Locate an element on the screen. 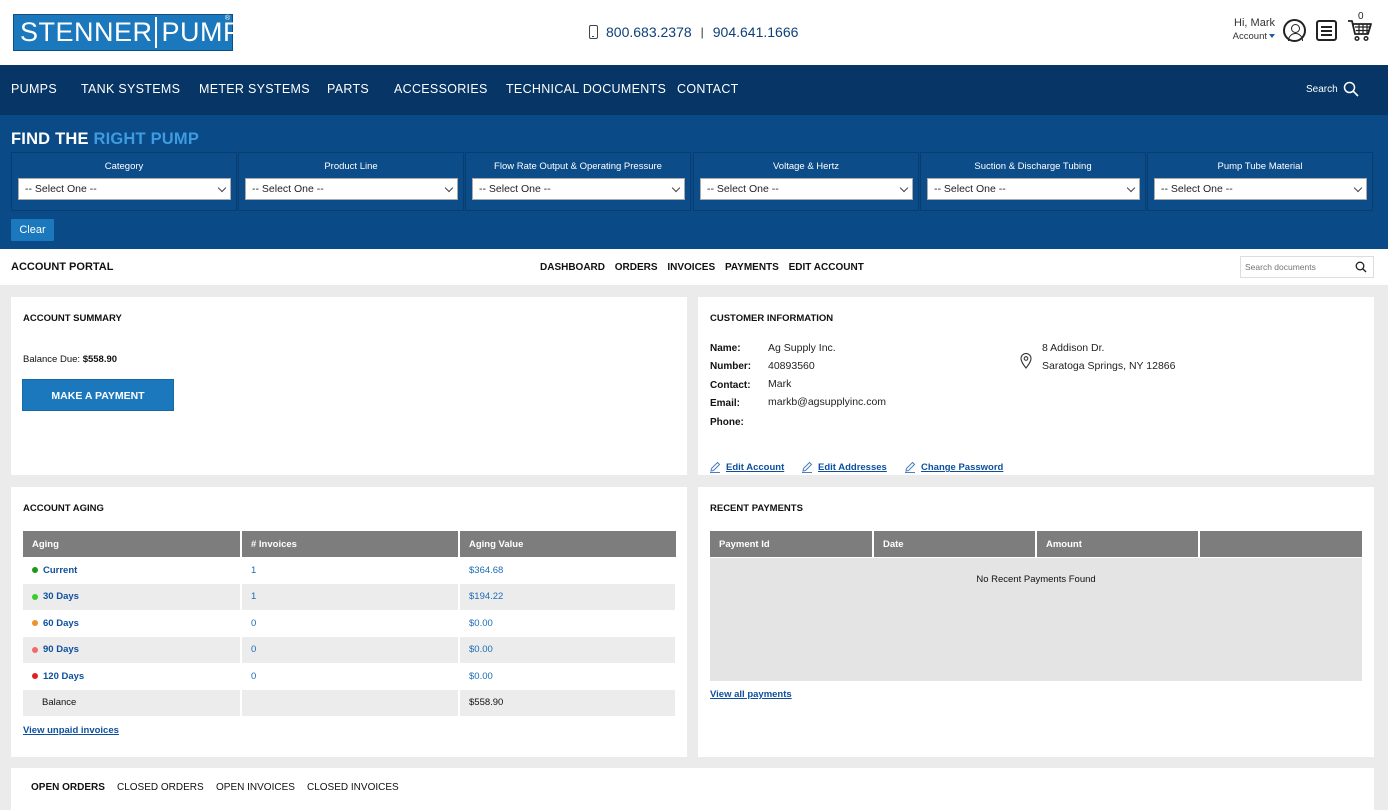 Image resolution: width=1388 pixels, height=810 pixels. tab-open-invoices: OPEN INVOICES is located at coordinates (255, 787).